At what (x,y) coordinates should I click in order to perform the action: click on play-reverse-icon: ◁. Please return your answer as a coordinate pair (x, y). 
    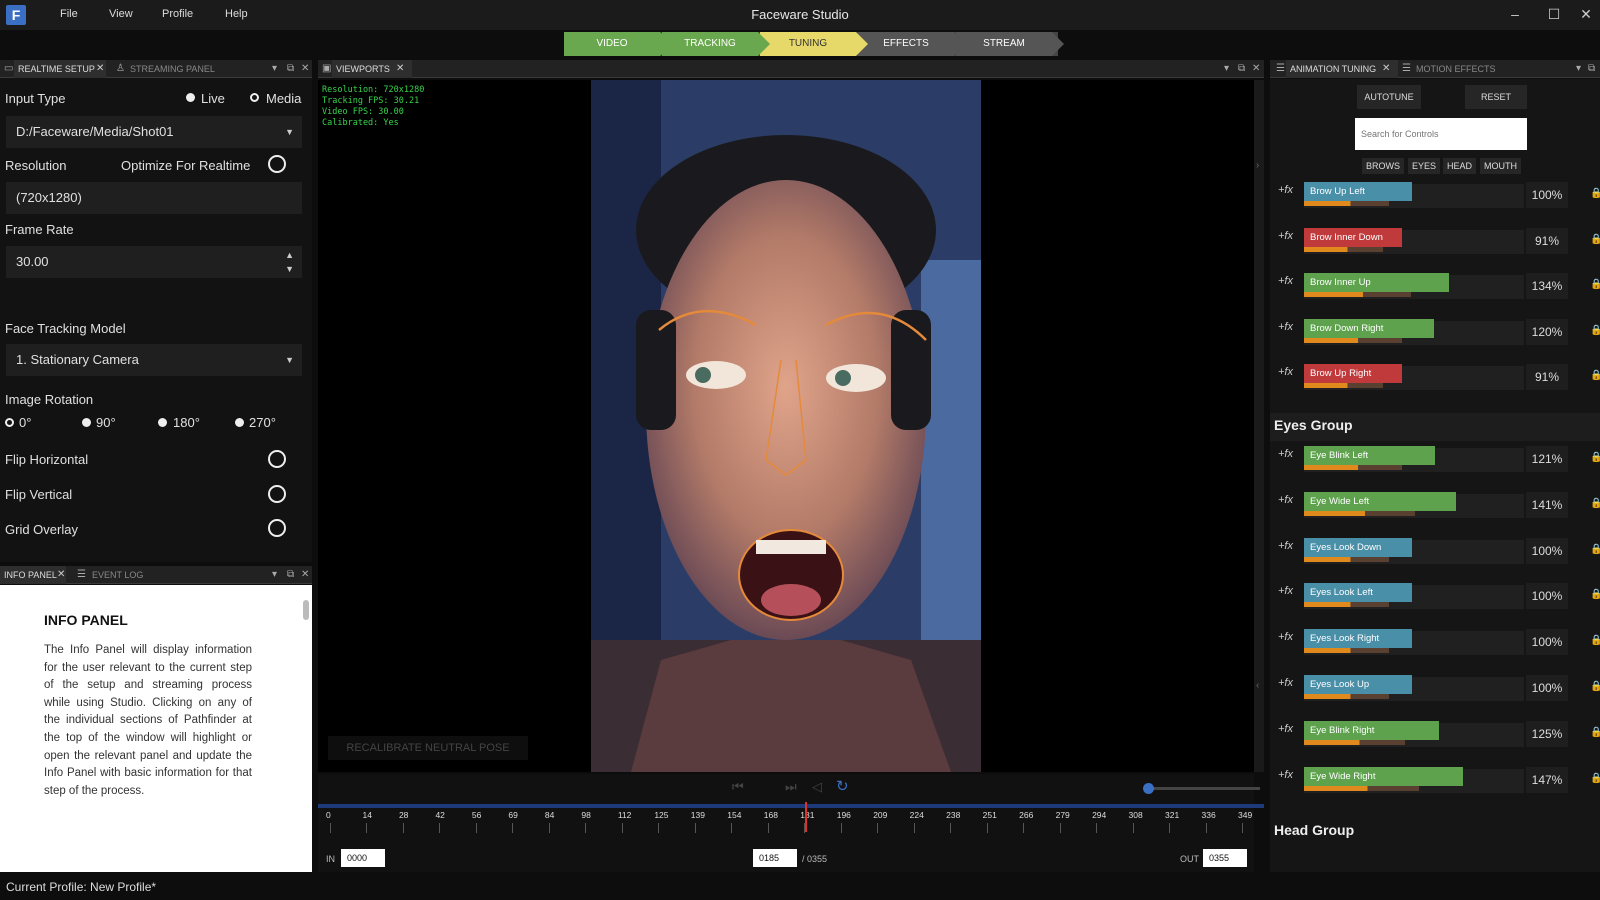
    Looking at the image, I should click on (817, 787).